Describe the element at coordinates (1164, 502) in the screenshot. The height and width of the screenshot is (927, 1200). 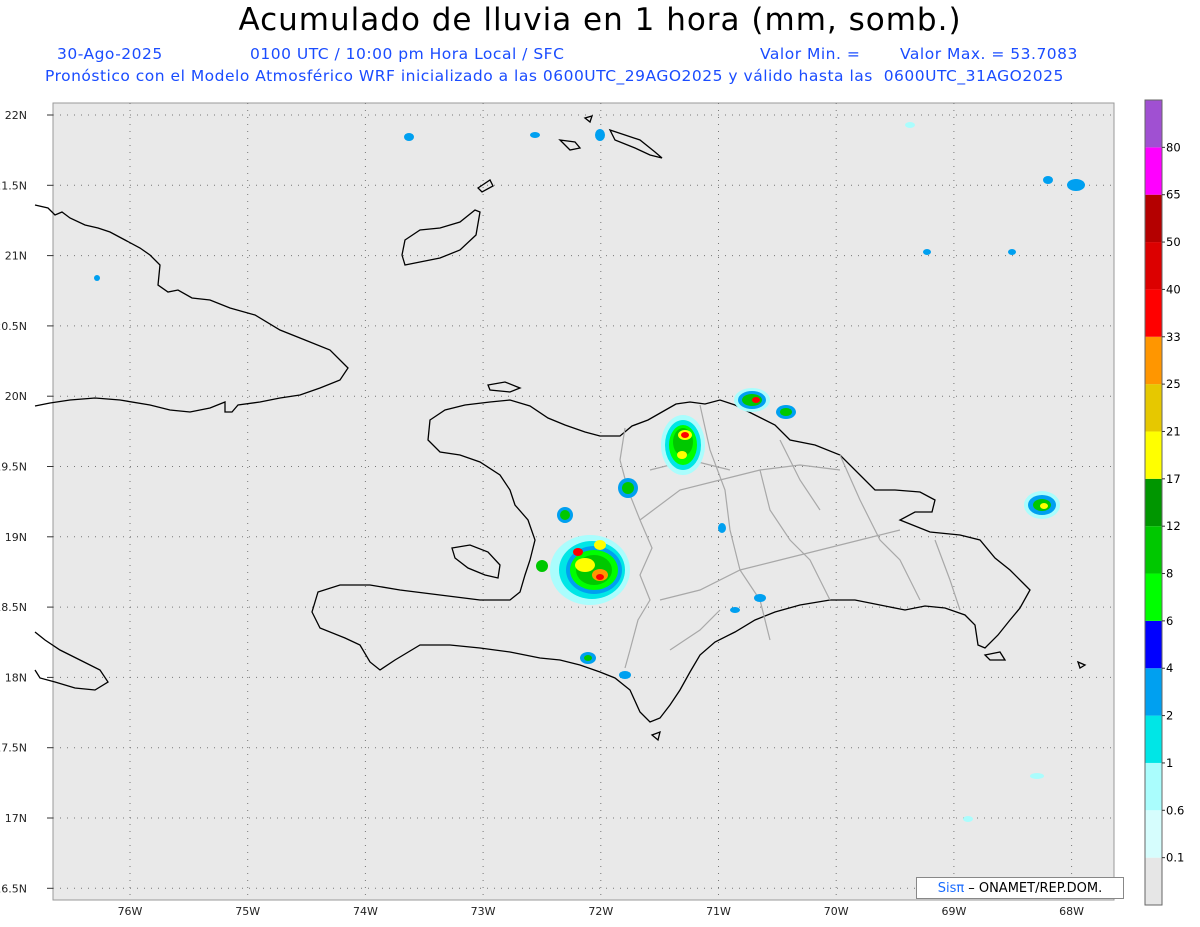
I see `colorbar: 0.10.612468121721253340506580` at that location.